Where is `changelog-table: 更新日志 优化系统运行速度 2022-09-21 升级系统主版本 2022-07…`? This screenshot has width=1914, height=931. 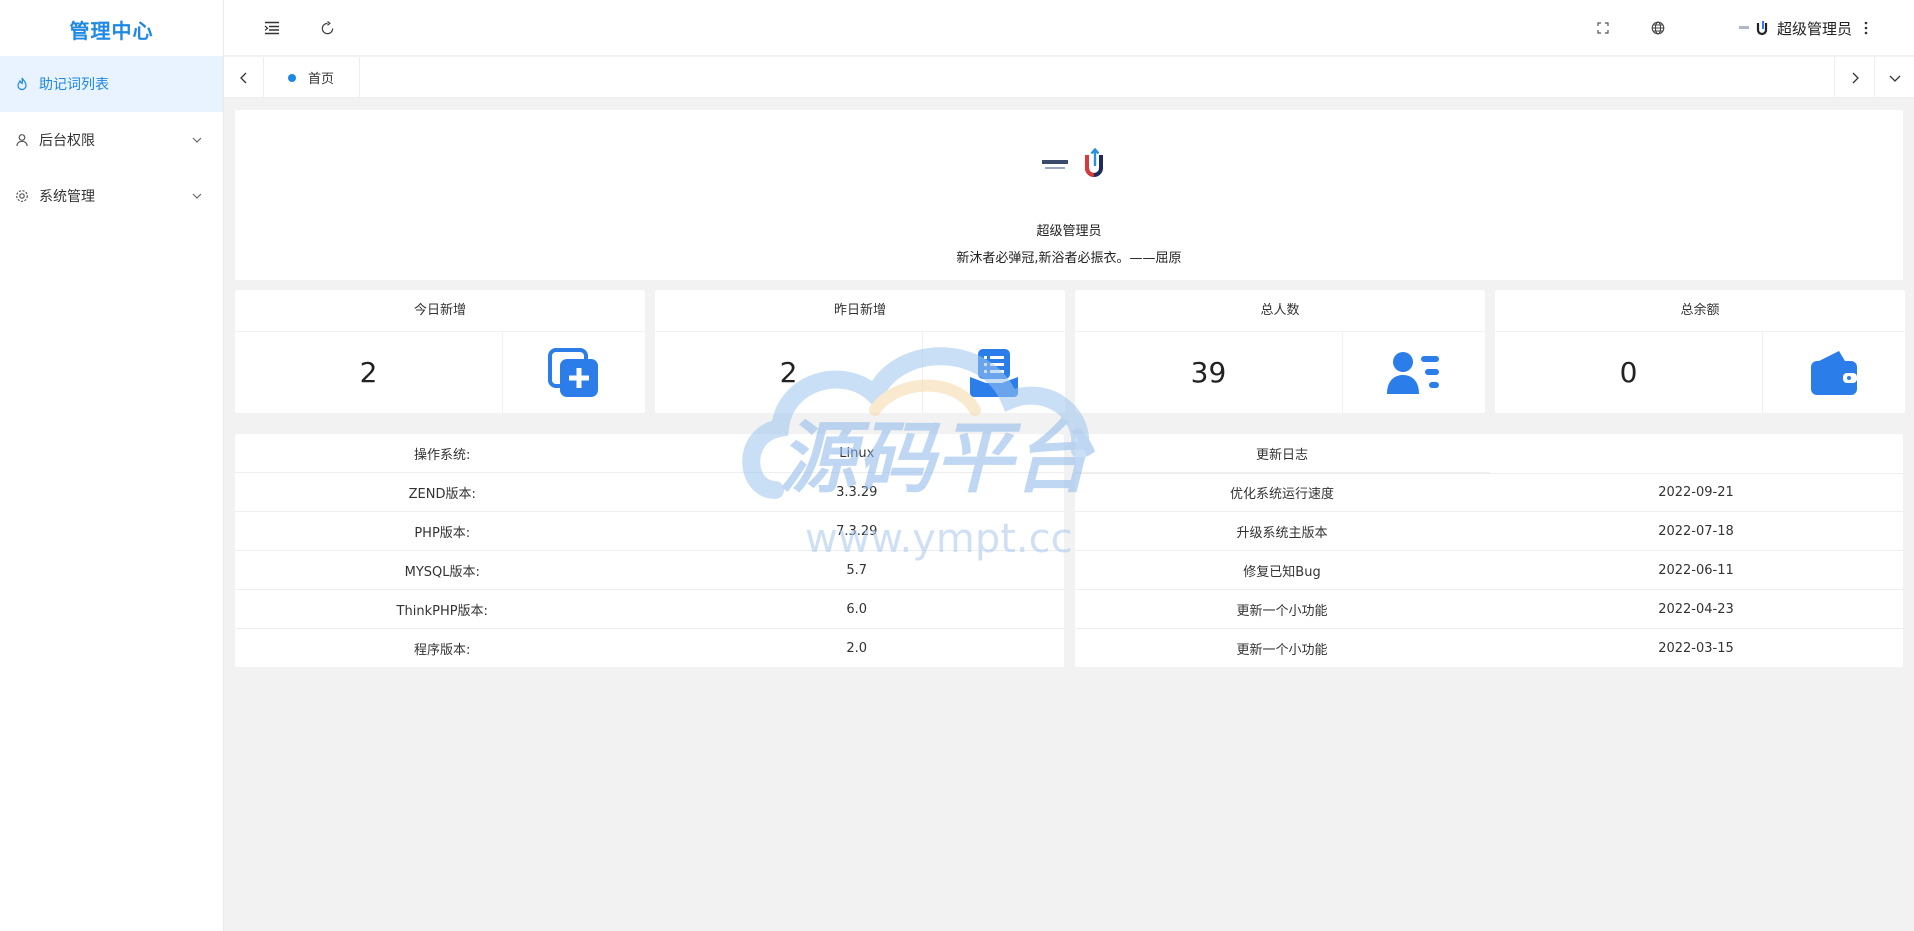
changelog-table: 更新日志 优化系统运行速度 2022-09-21 升级系统主版本 2022-07… is located at coordinates (1489, 550).